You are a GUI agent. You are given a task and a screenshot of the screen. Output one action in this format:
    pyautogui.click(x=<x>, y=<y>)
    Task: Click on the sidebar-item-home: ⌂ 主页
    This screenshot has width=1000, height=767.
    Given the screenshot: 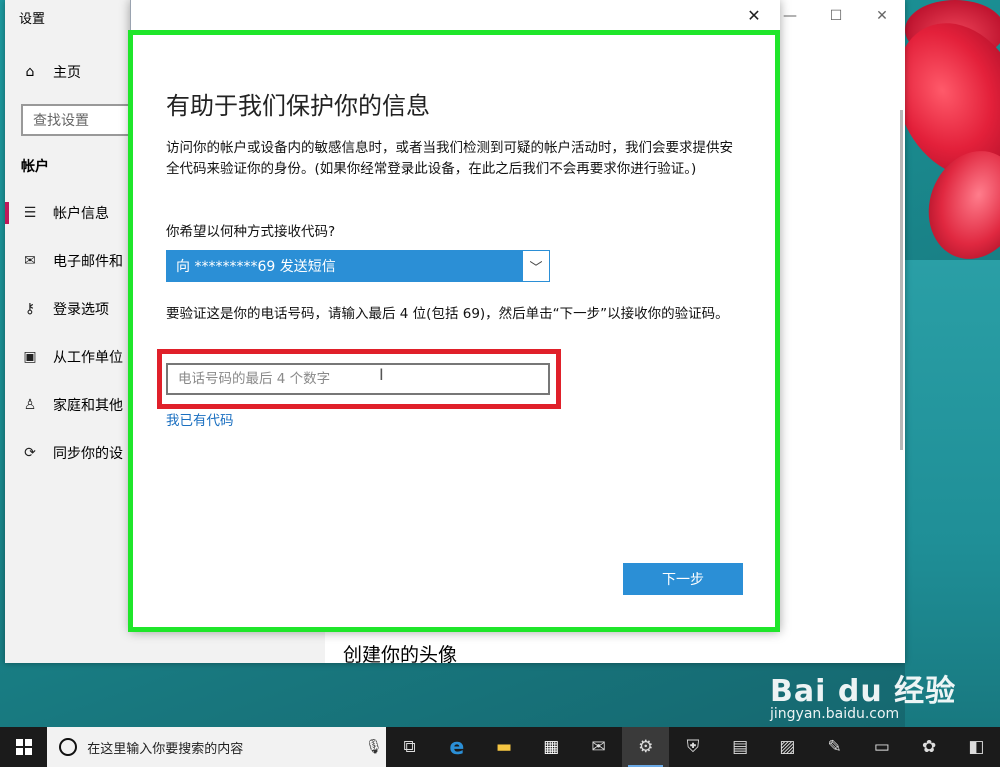 What is the action you would take?
    pyautogui.click(x=51, y=72)
    